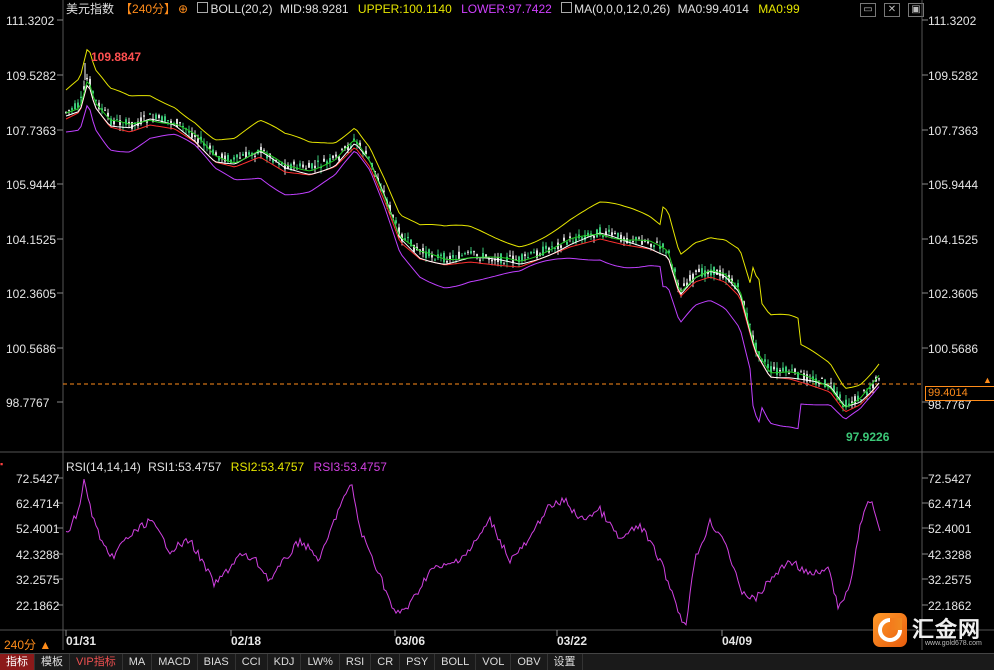  I want to click on price-tick-left: 102.3605, so click(31, 294).